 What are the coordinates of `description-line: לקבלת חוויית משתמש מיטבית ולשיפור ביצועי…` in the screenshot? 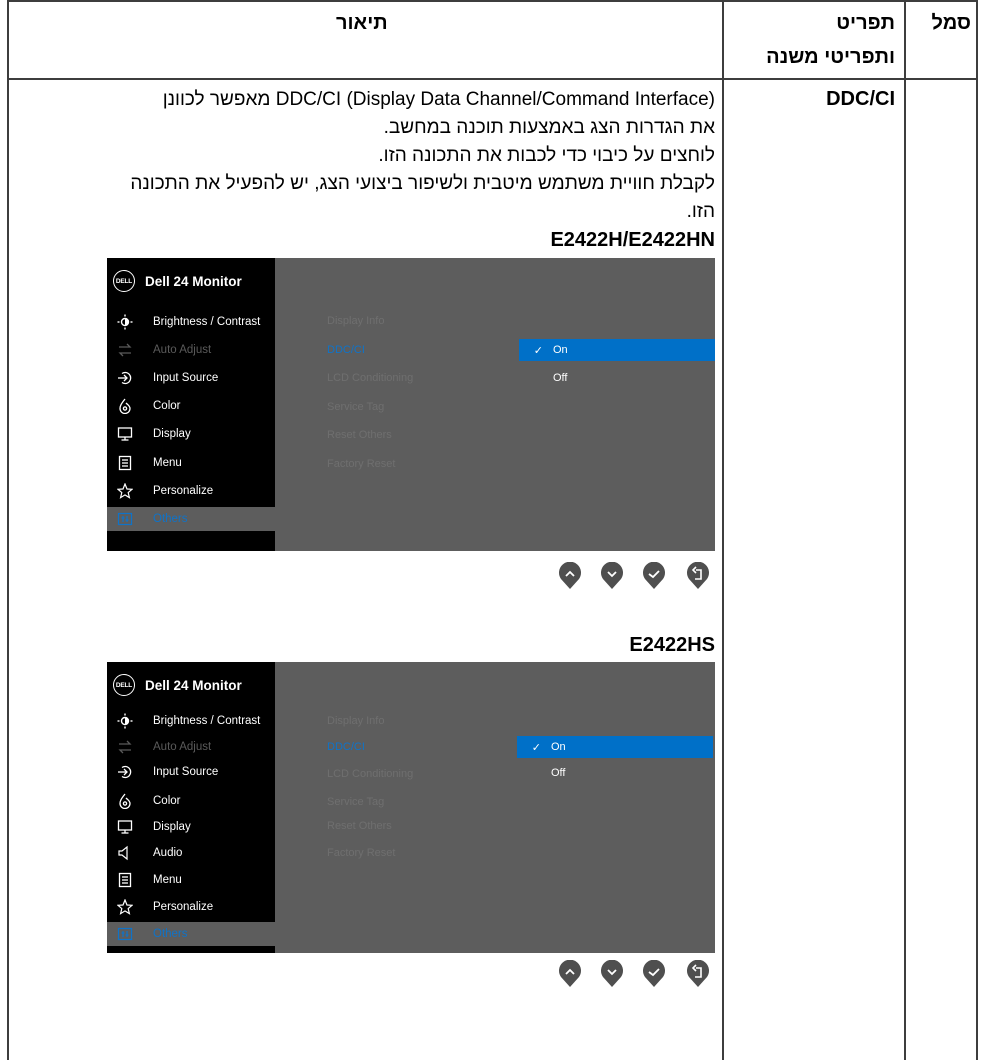 It's located at (422, 183).